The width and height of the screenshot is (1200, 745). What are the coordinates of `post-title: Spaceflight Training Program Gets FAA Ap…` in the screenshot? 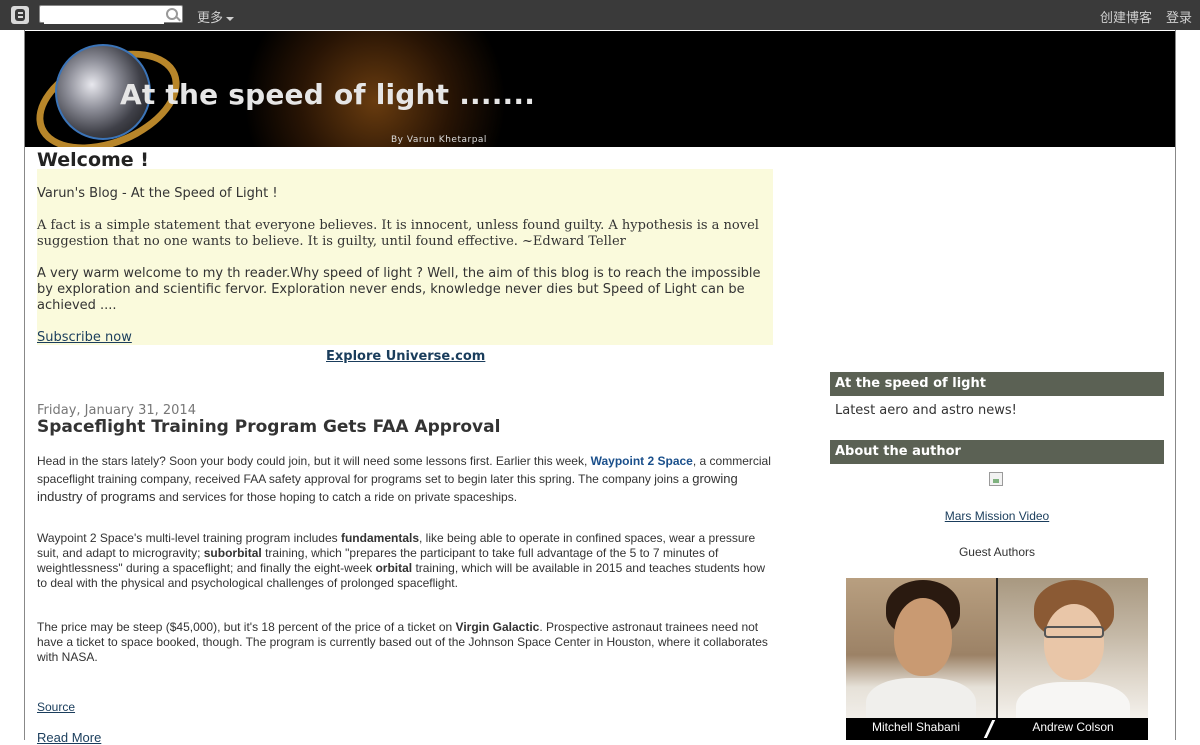 It's located at (268, 427).